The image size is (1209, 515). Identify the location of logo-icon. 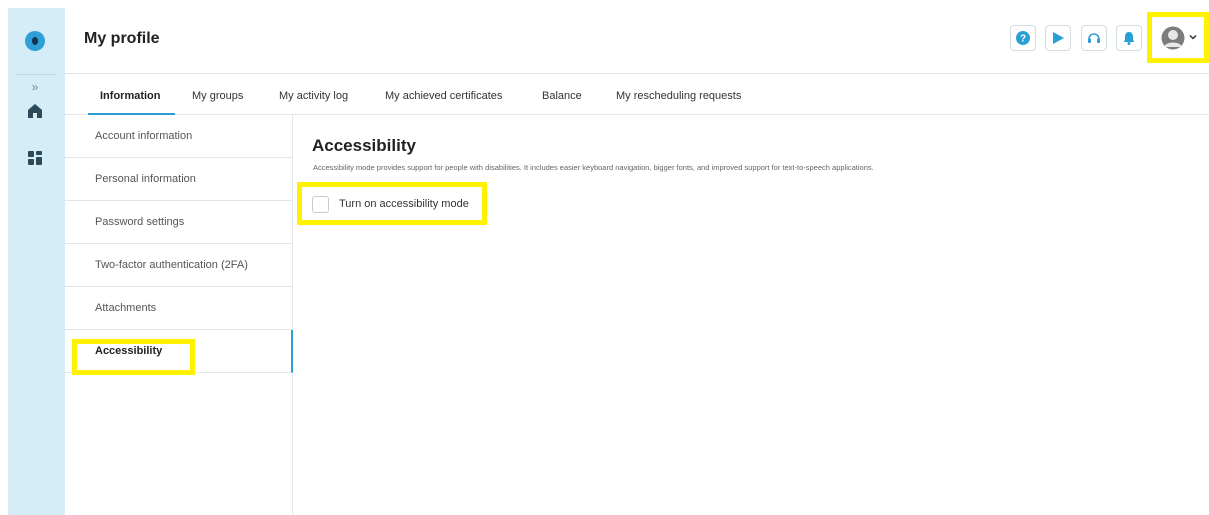
(35, 41).